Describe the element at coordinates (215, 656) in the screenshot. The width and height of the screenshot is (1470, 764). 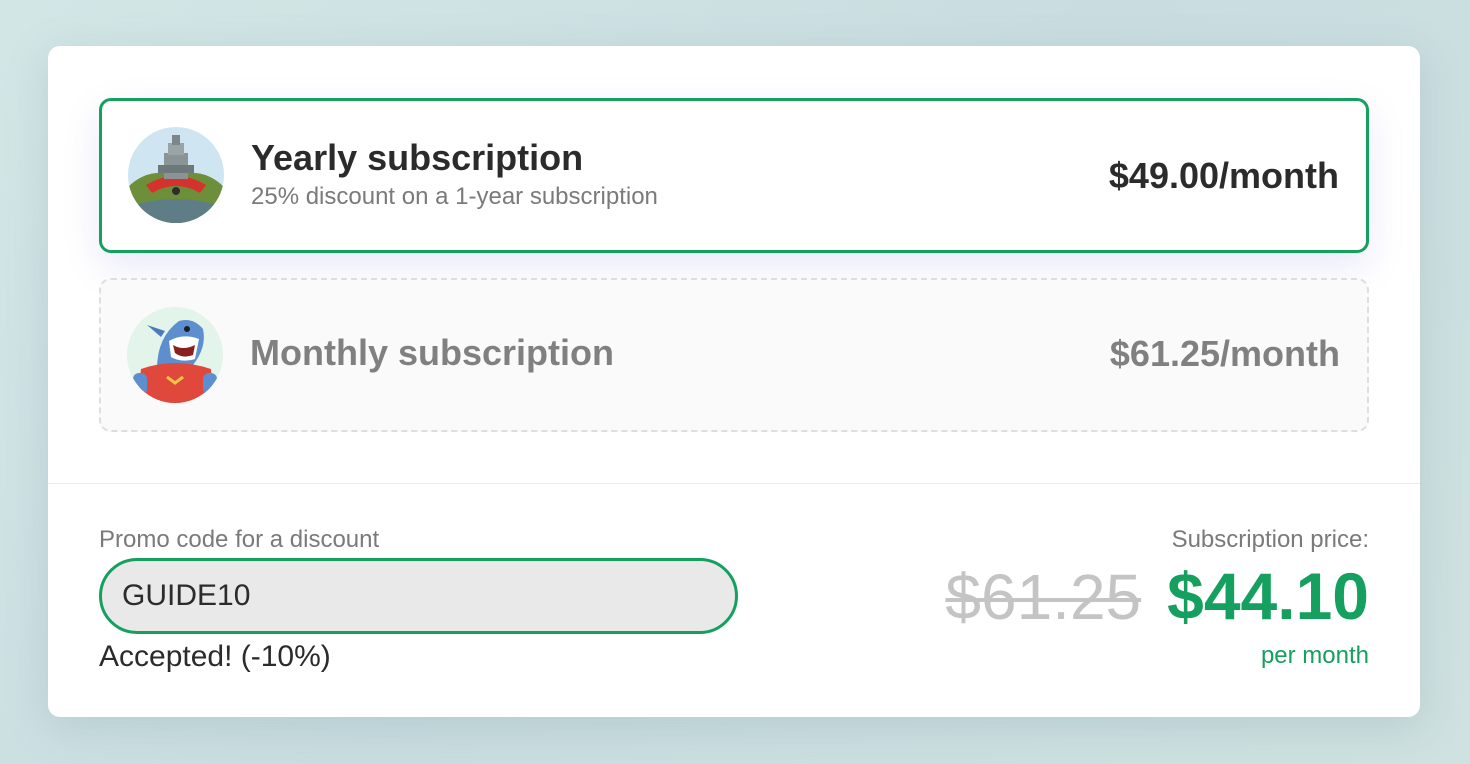
I see `promo-status-message: Accepted! (-10%)` at that location.